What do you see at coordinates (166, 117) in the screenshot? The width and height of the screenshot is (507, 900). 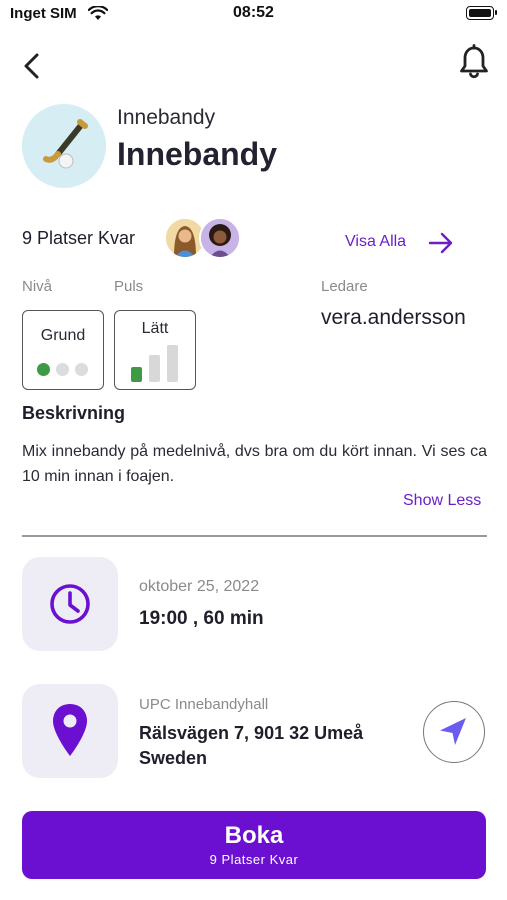 I see `activity-category: Innebandy` at bounding box center [166, 117].